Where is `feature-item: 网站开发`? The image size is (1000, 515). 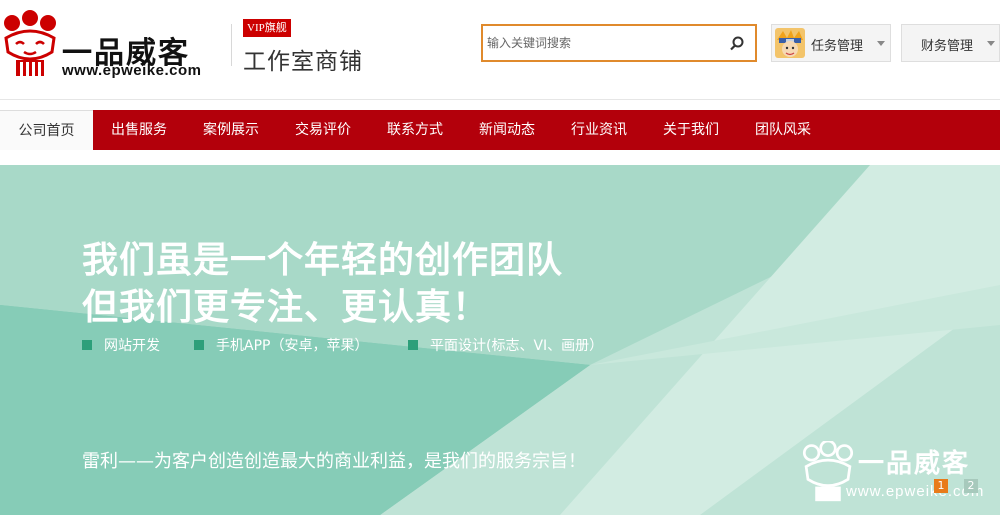 feature-item: 网站开发 is located at coordinates (121, 345).